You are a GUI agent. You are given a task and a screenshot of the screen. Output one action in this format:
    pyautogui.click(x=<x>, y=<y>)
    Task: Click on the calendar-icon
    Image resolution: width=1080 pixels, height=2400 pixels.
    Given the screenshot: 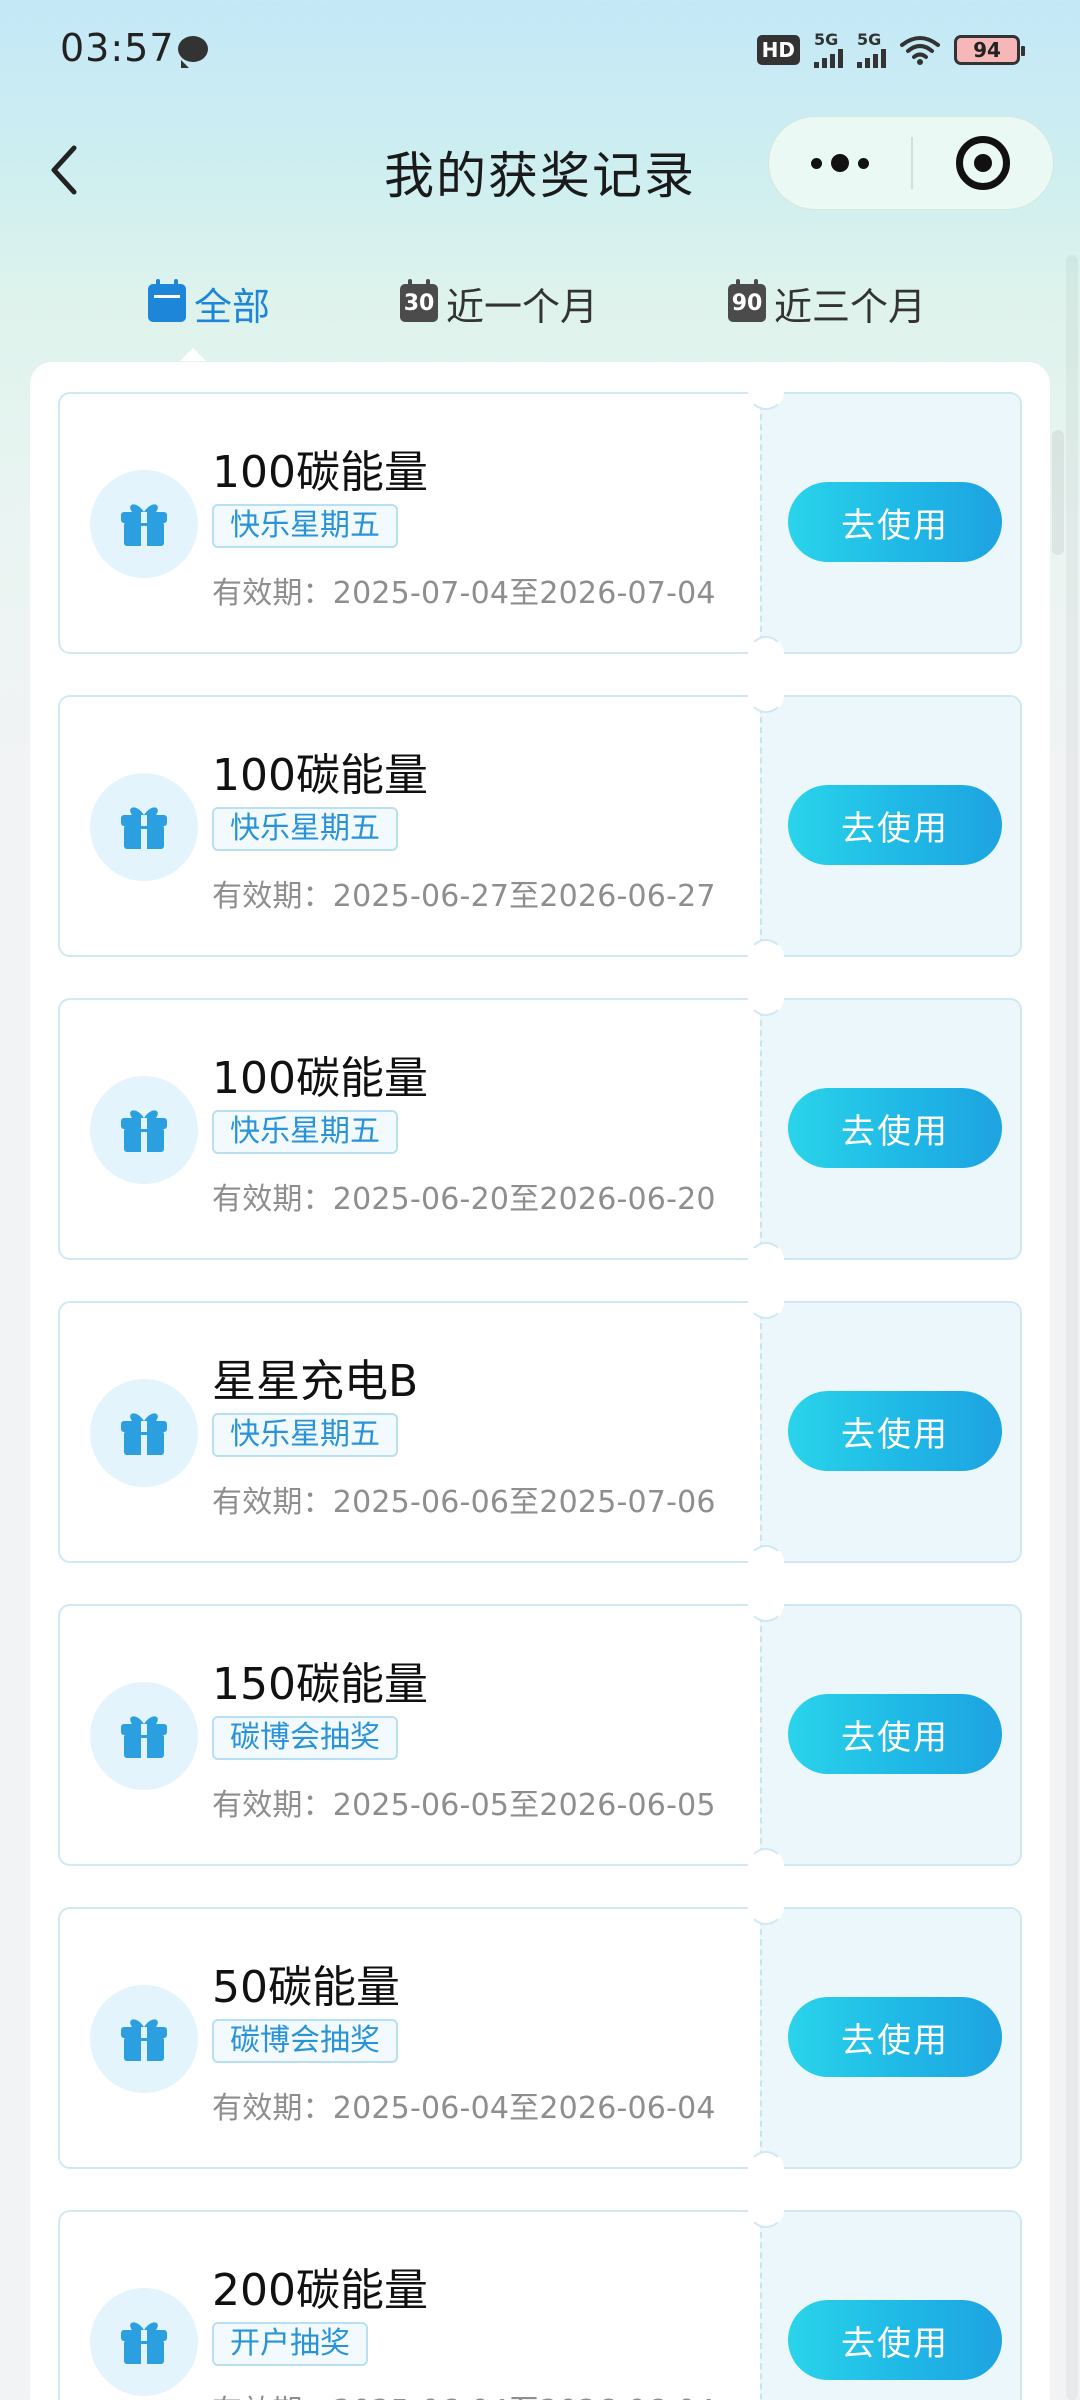 What is the action you would take?
    pyautogui.click(x=167, y=300)
    